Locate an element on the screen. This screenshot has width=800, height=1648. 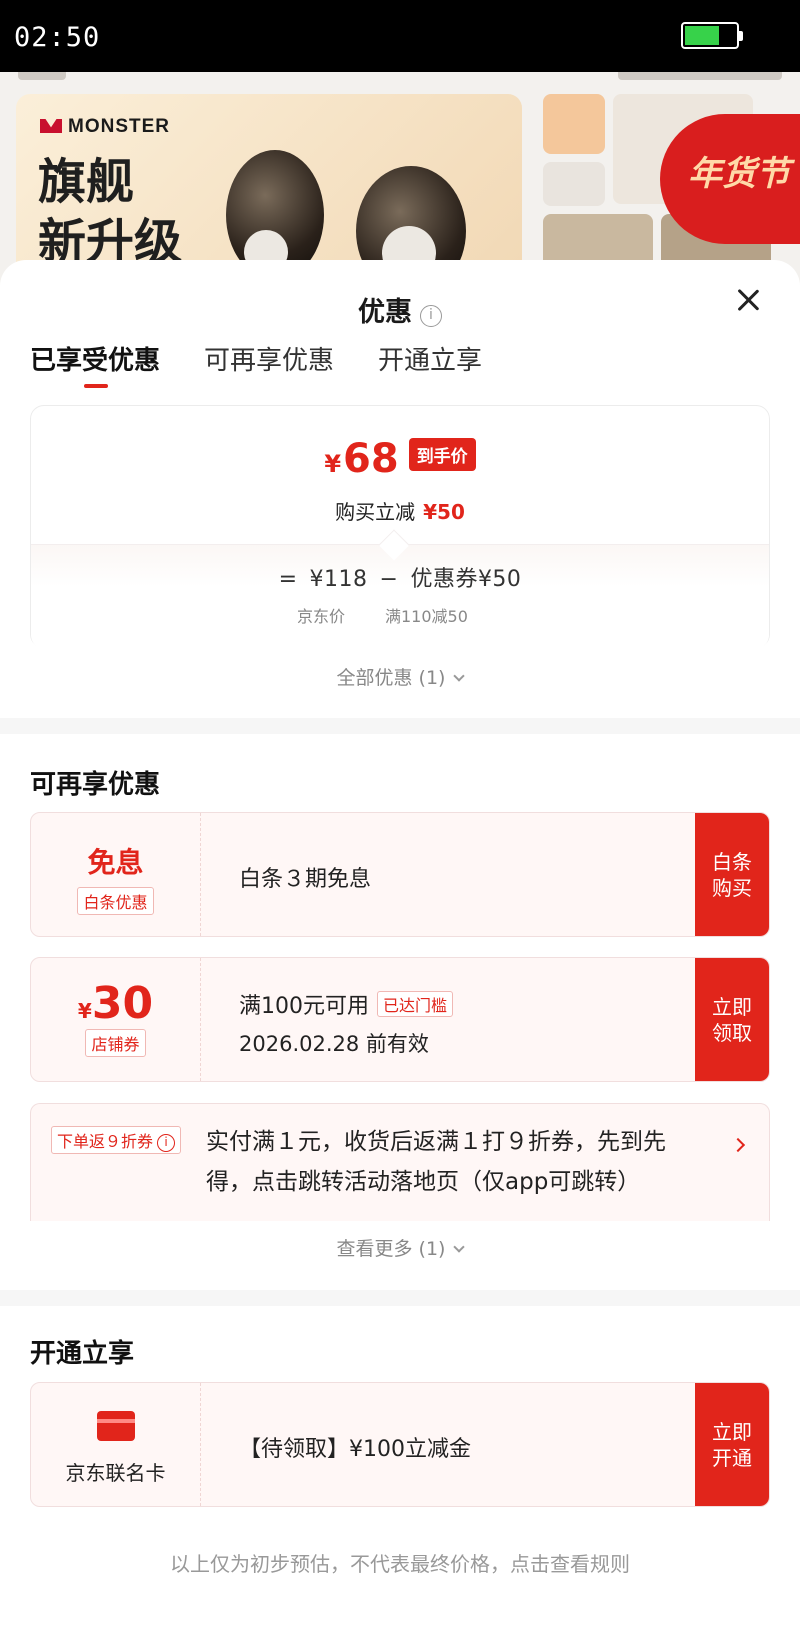
disclaimer-link: 以上仅为初步预估，不代表最终价格，点击查看规则 is located at coordinates (400, 1562).